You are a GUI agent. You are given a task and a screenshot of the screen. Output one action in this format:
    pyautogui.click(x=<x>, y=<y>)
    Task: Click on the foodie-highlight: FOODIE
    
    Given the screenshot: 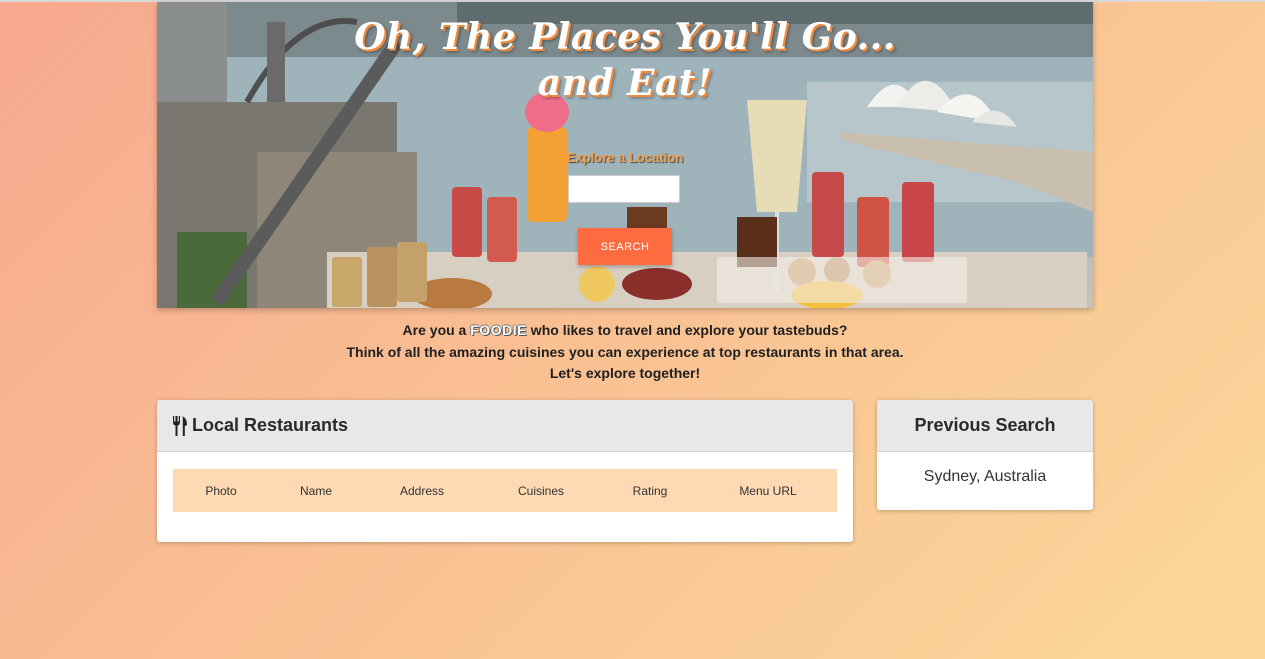 What is the action you would take?
    pyautogui.click(x=498, y=330)
    